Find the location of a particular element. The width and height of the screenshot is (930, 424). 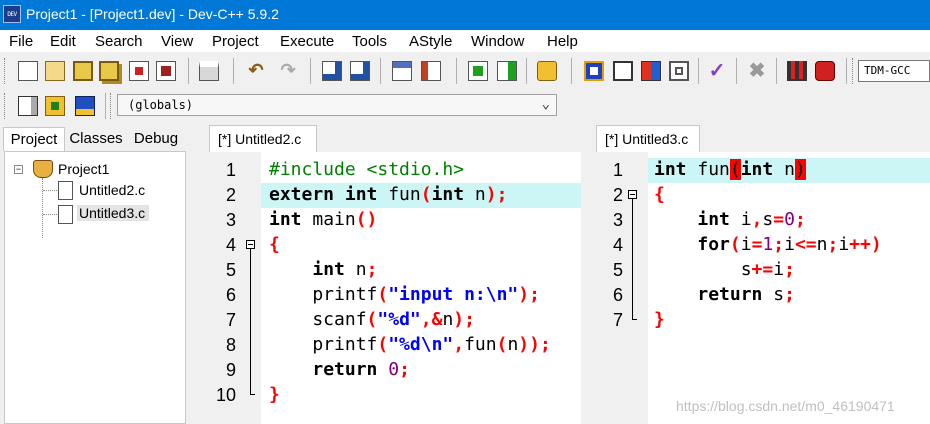

redo-icon: ↷ is located at coordinates (288, 71).